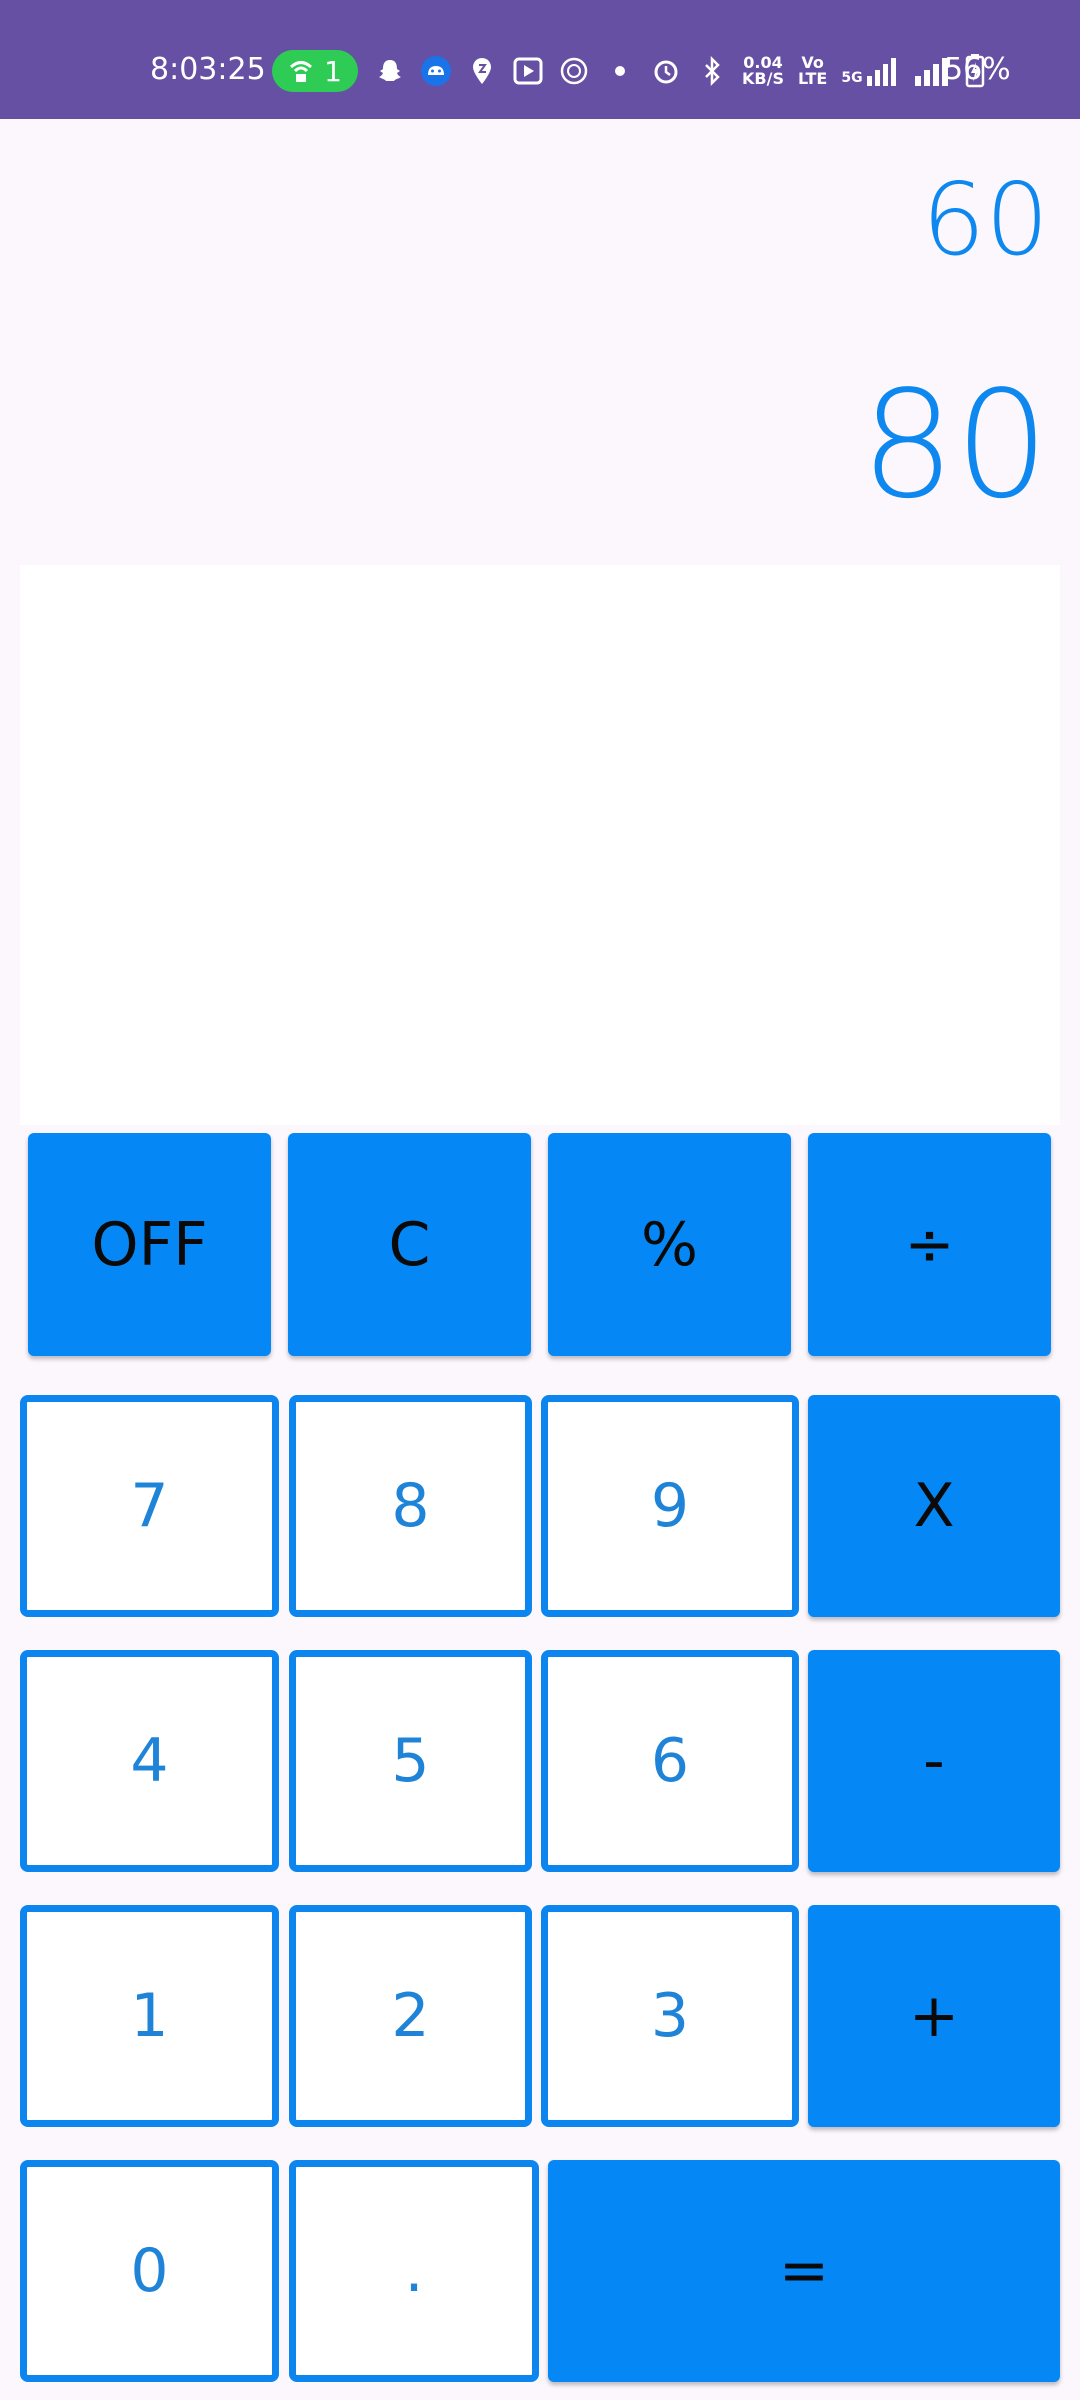 The image size is (1080, 2400). Describe the element at coordinates (977, 69) in the screenshot. I see `battery-percentage: 56%` at that location.